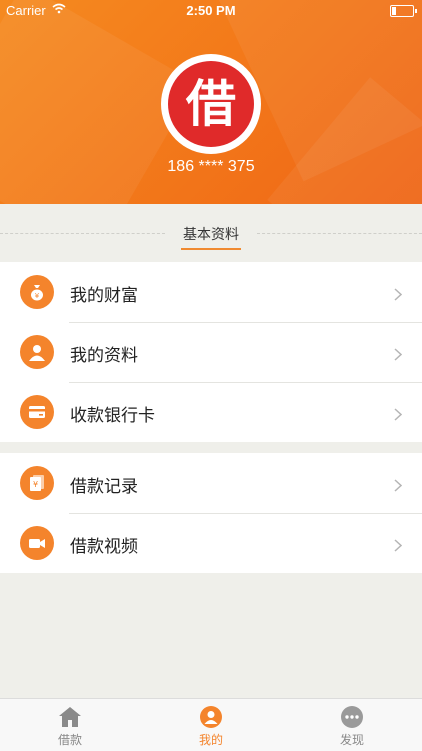 Image resolution: width=422 pixels, height=751 pixels. What do you see at coordinates (37, 543) in the screenshot?
I see `video-icon` at bounding box center [37, 543].